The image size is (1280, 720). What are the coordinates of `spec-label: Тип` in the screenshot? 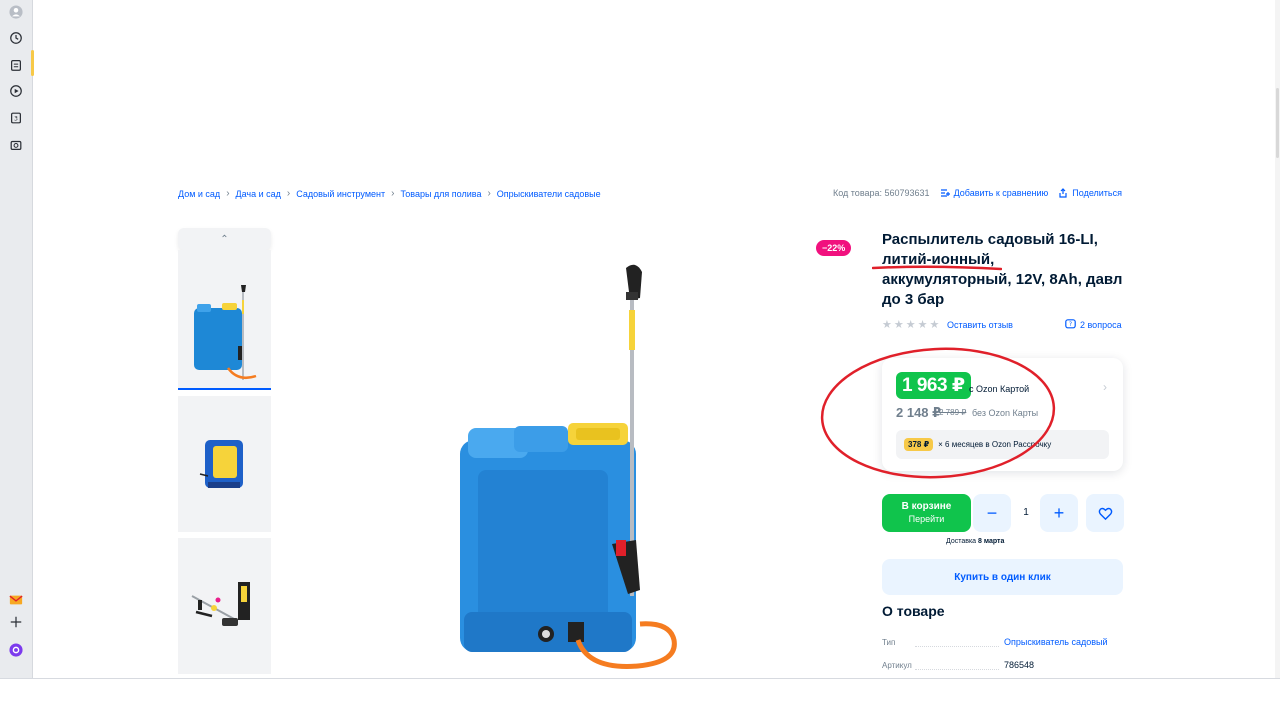 It's located at (889, 642).